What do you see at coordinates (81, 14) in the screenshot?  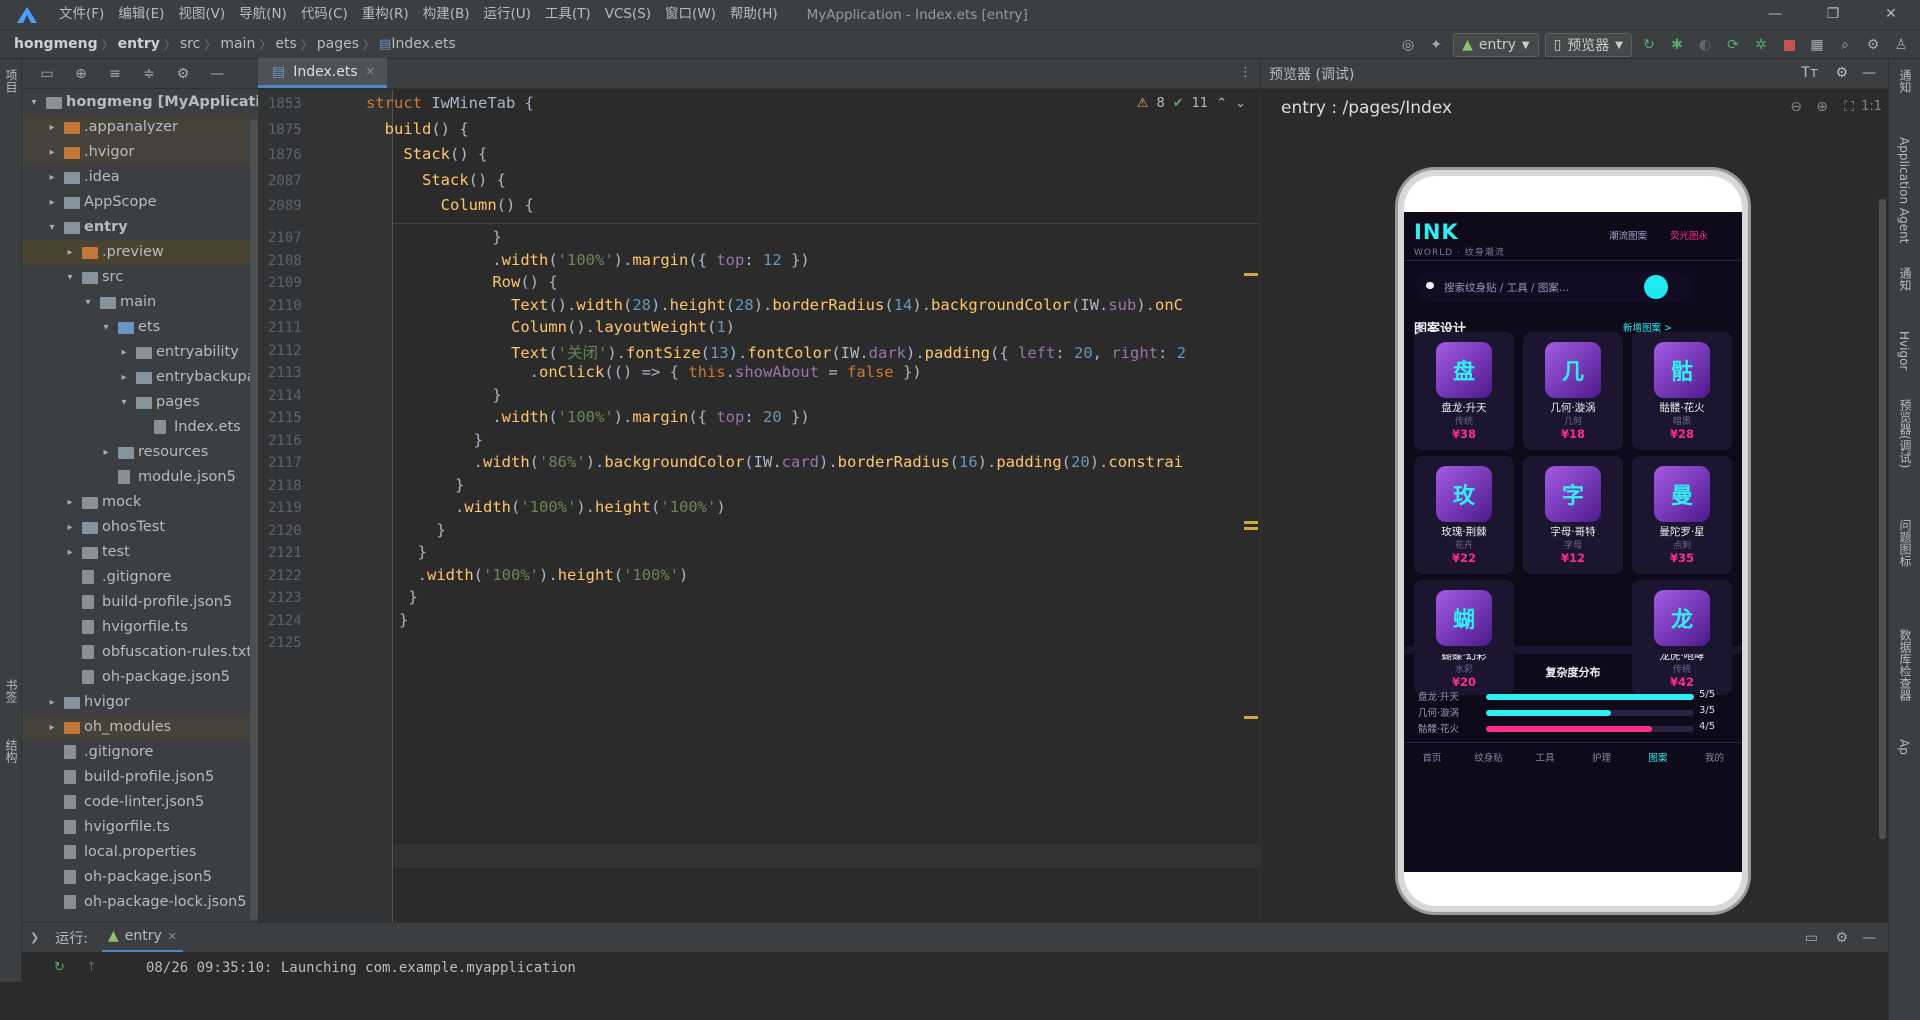 I see `menu-item-0: 文件(F)` at bounding box center [81, 14].